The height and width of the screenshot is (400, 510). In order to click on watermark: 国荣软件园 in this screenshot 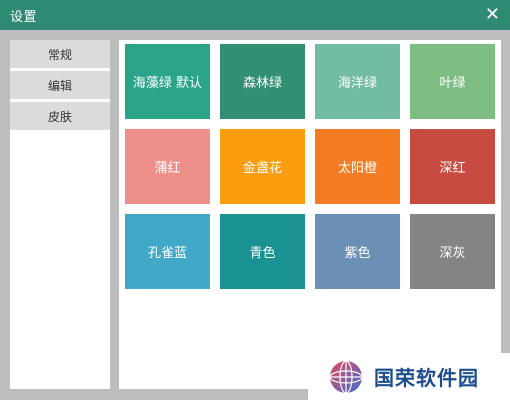, I will do `click(409, 376)`.